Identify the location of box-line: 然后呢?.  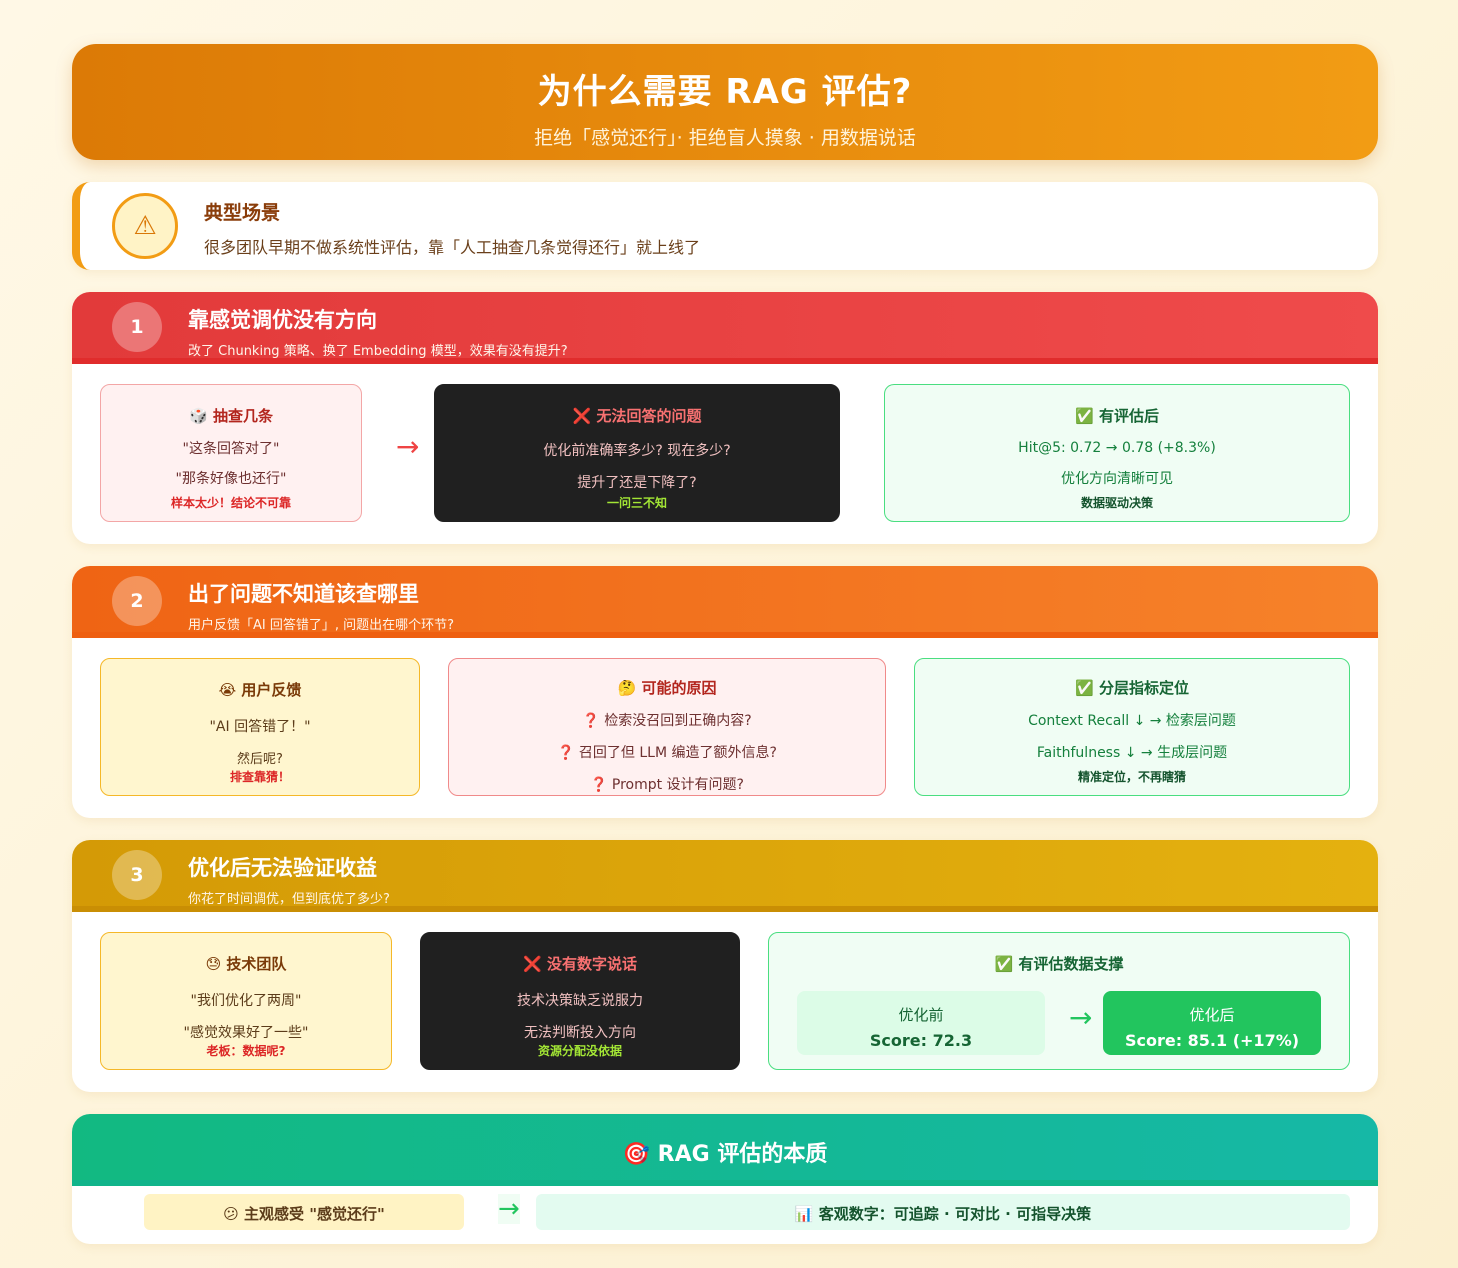
(260, 759).